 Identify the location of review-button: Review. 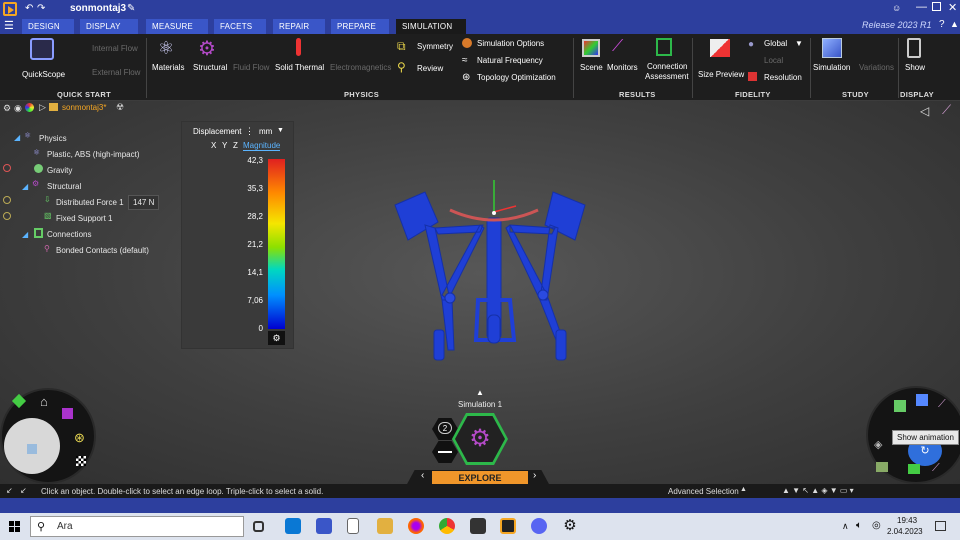
(430, 68).